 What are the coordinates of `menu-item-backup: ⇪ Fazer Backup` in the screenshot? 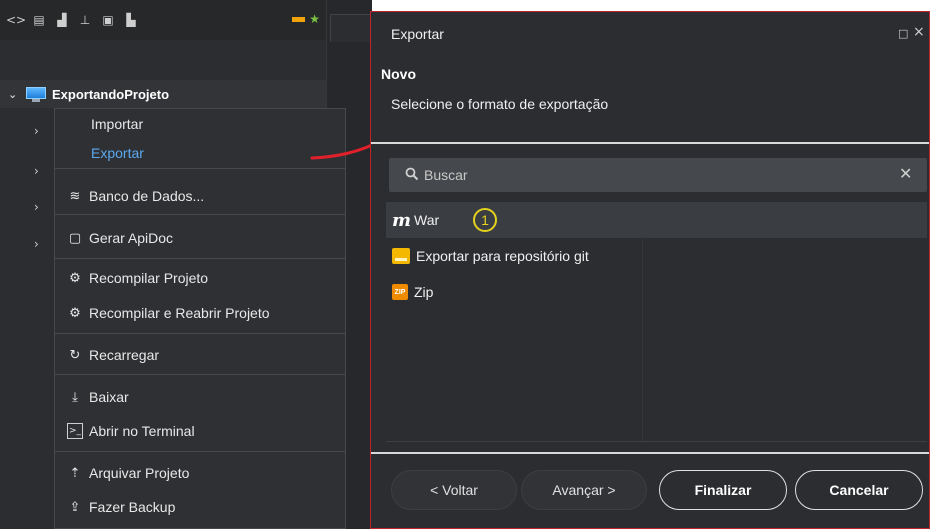 It's located at (121, 507).